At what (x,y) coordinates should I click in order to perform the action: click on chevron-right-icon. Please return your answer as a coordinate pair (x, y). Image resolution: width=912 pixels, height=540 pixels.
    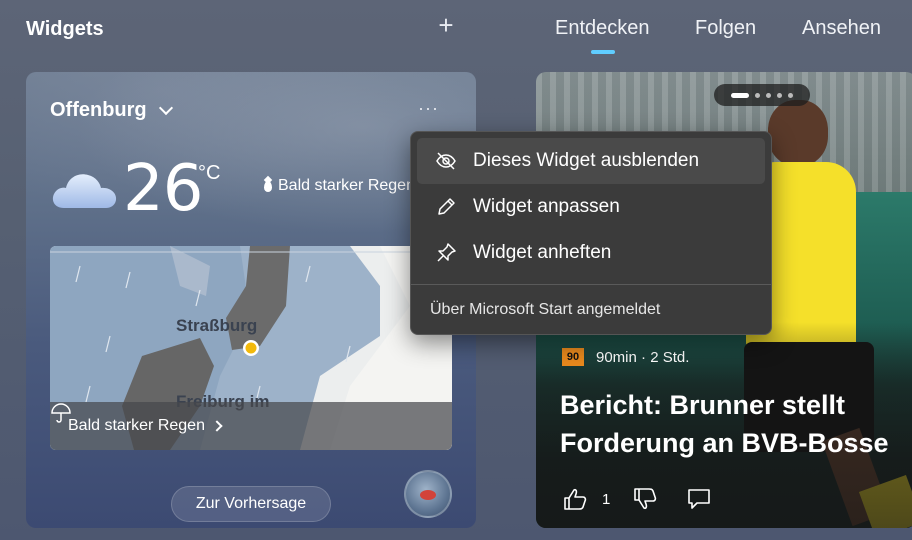
    Looking at the image, I should click on (217, 426).